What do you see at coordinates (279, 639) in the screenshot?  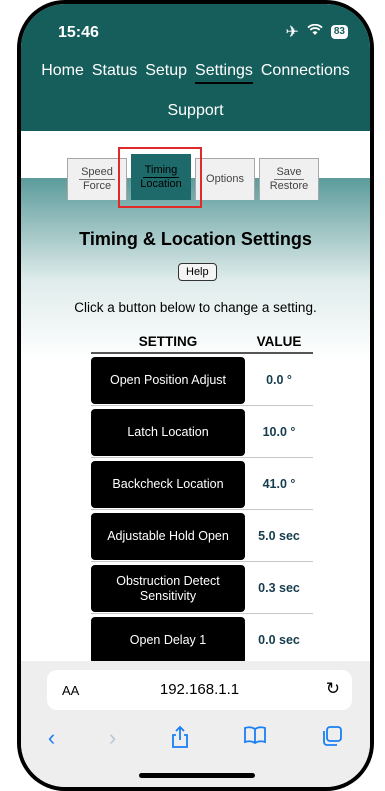 I see `setting-value: 0.0 sec` at bounding box center [279, 639].